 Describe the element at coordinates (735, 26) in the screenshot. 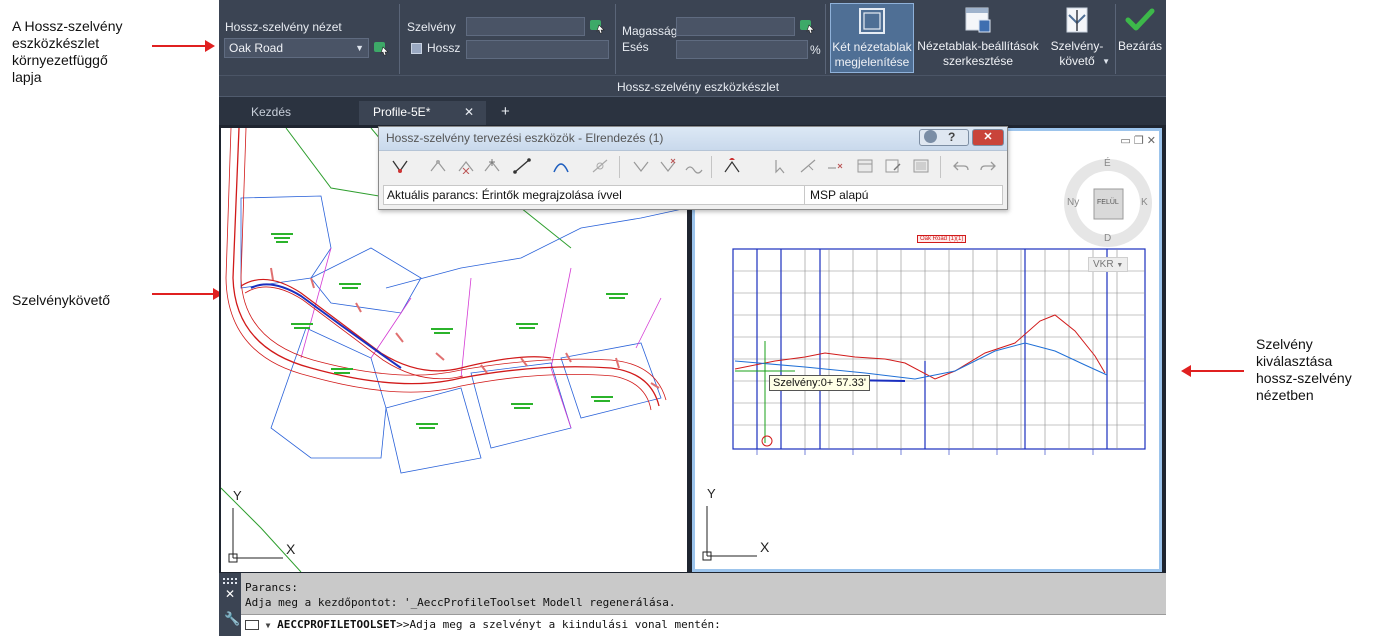

I see `elevation-input` at that location.